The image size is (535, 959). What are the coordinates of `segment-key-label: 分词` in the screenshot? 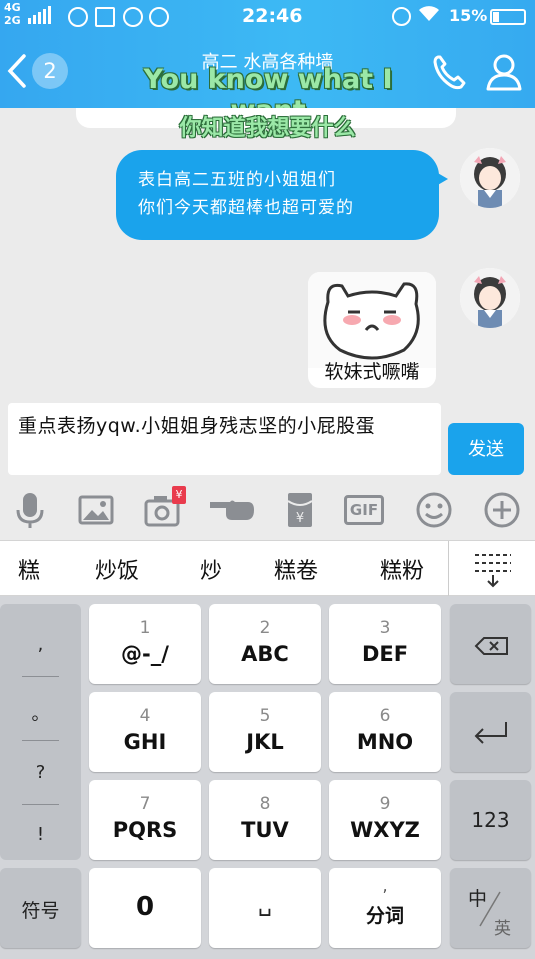 It's located at (384, 916).